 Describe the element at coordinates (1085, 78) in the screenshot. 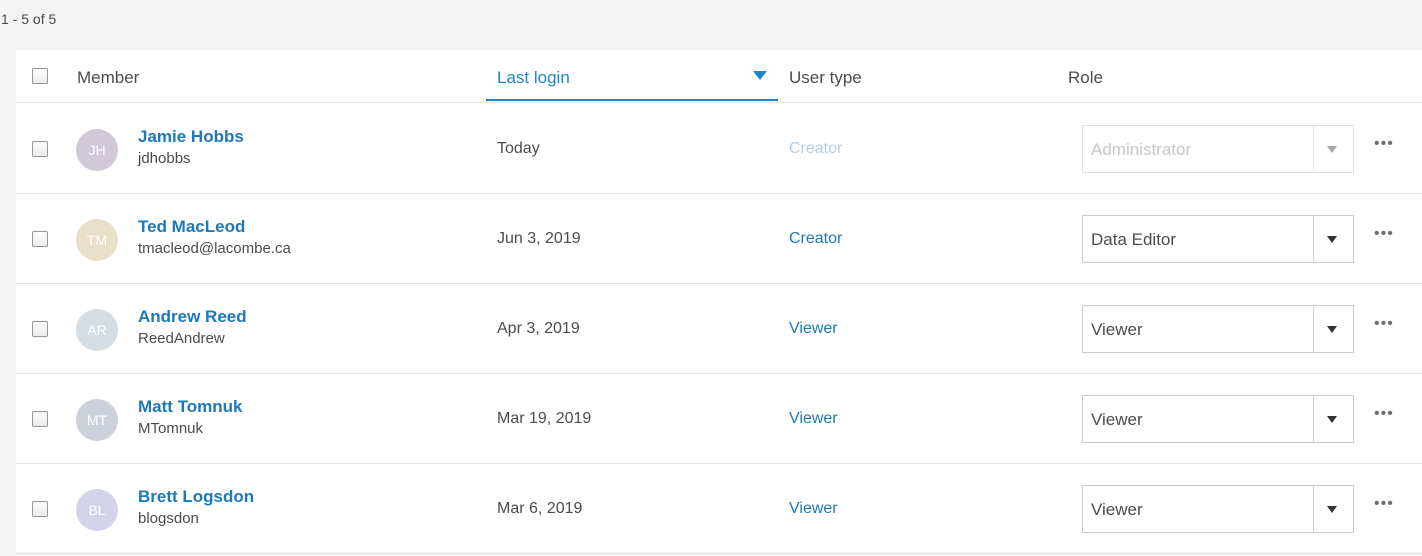

I see `column-header-role: Role` at that location.